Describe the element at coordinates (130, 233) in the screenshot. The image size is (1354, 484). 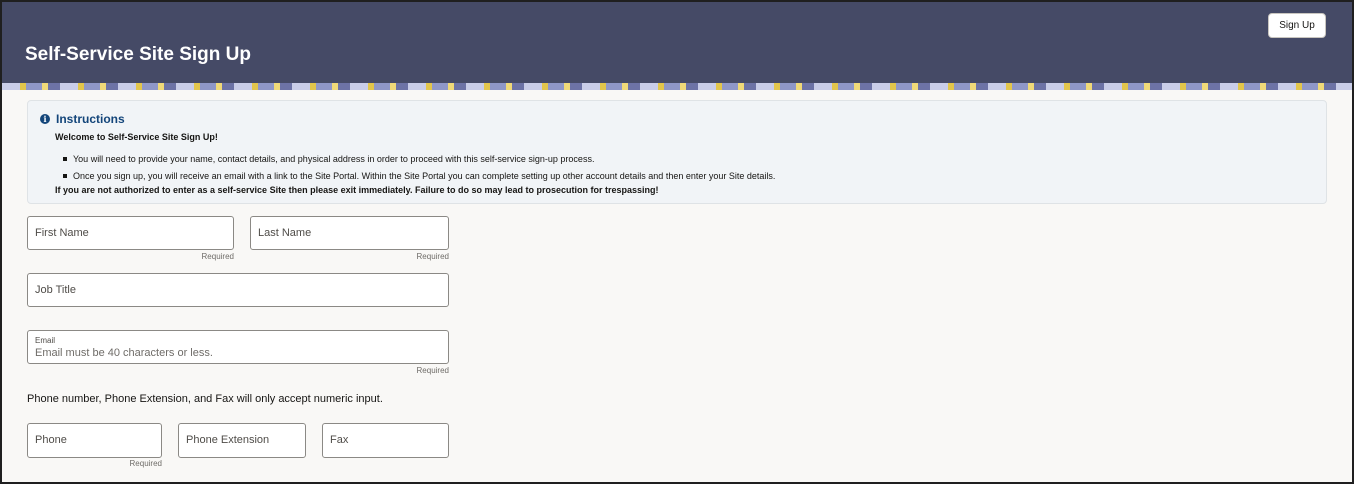
I see `first-name-field: First Name` at that location.